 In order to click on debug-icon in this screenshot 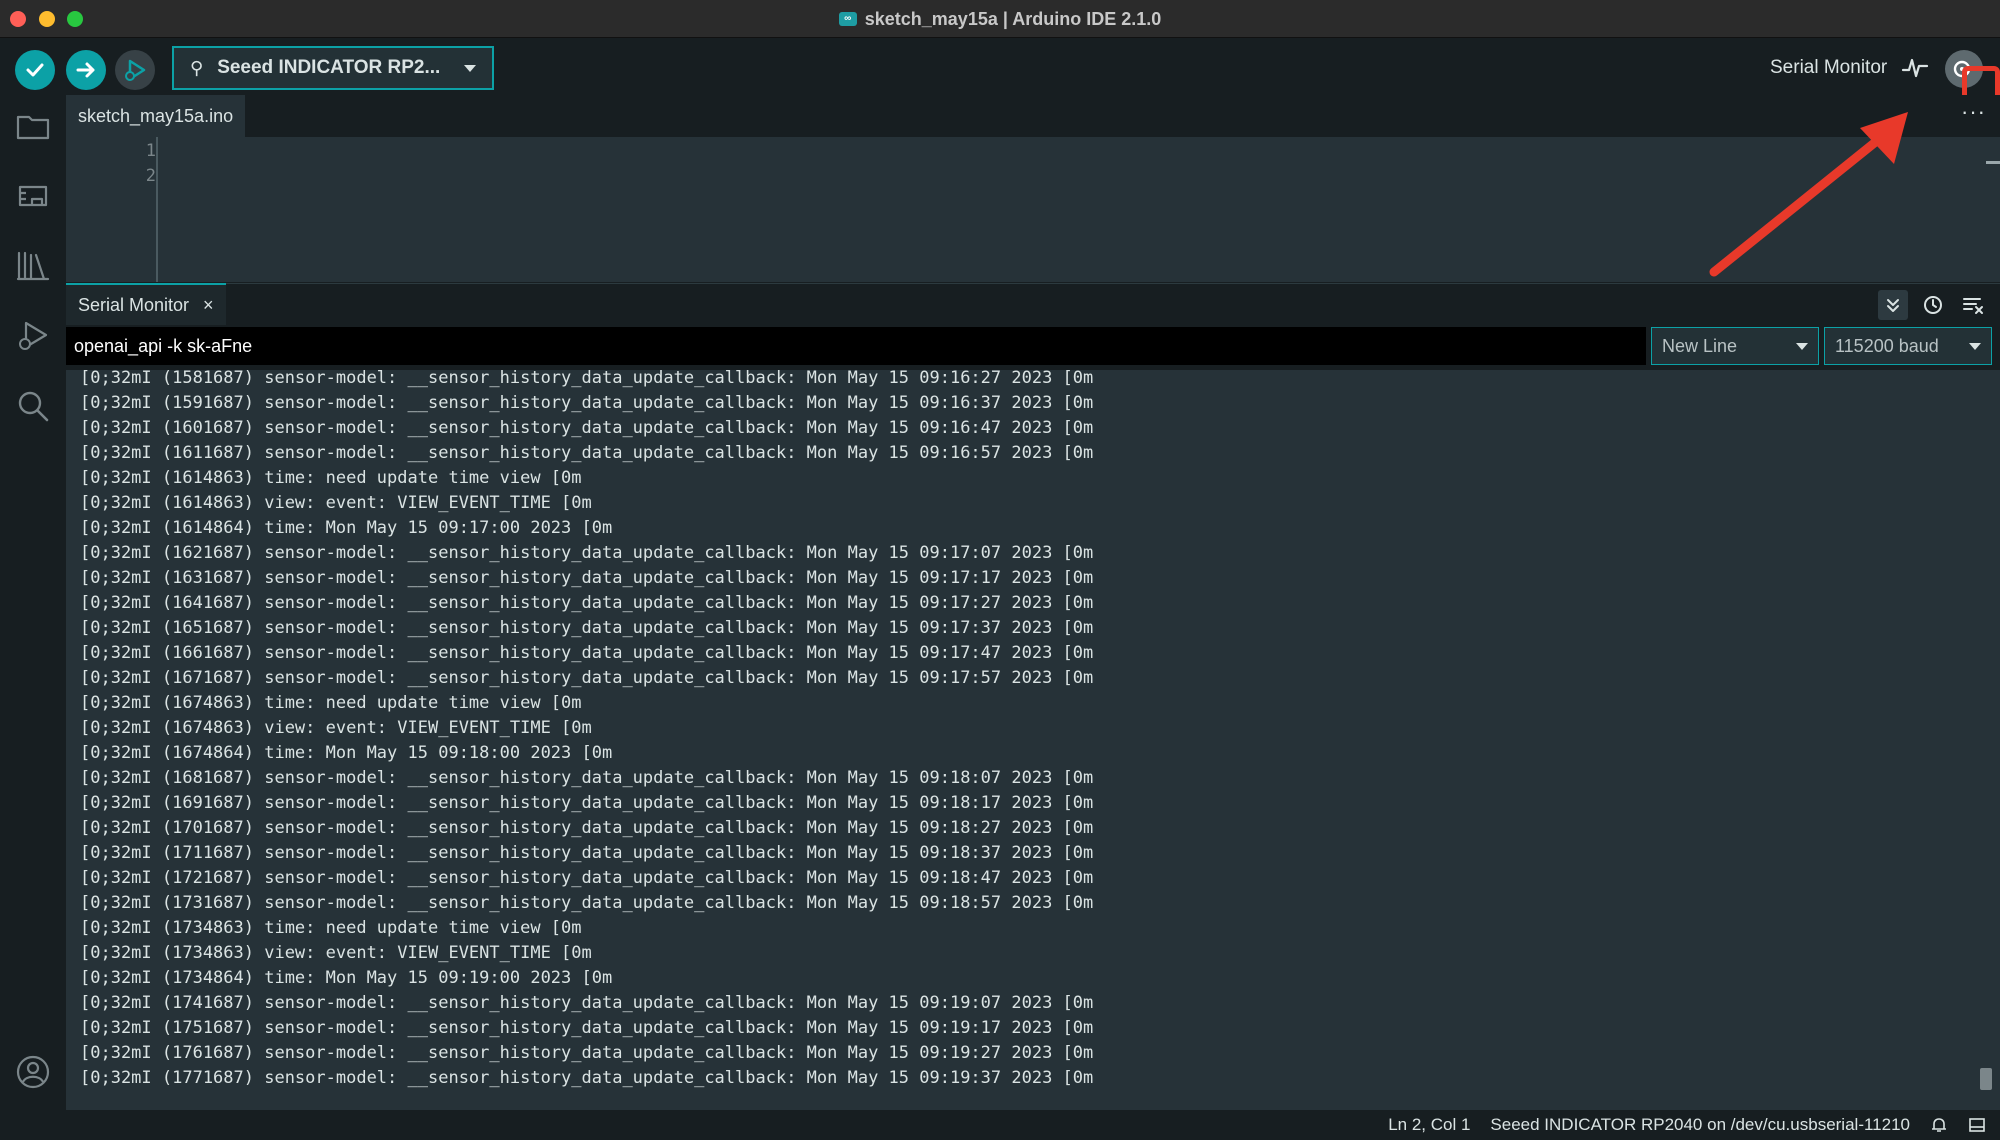, I will do `click(135, 70)`.